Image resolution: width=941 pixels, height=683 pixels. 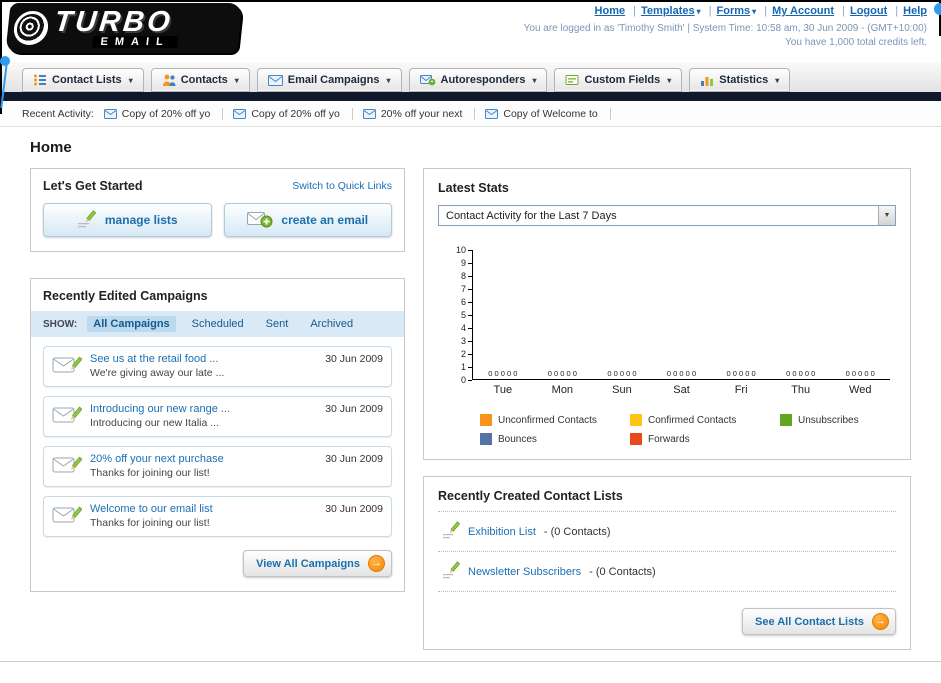 What do you see at coordinates (419, 113) in the screenshot?
I see `recent-activity-item: 20% off your next` at bounding box center [419, 113].